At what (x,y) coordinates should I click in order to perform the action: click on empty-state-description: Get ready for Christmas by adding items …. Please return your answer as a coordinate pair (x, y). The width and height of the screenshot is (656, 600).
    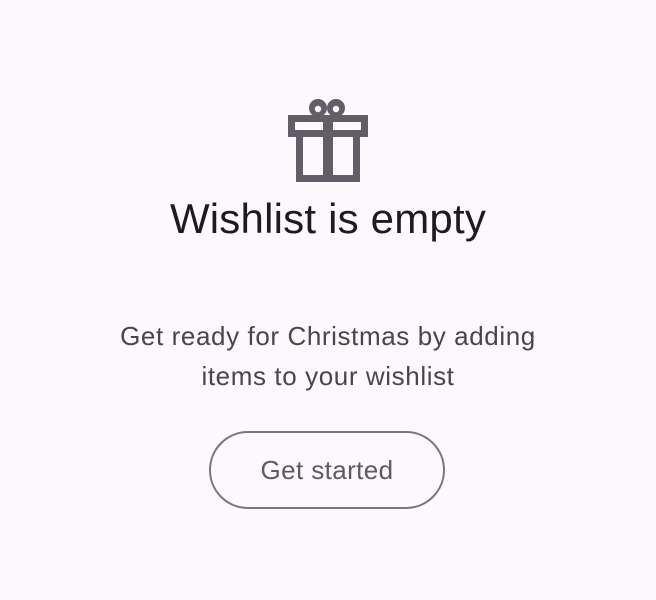
    Looking at the image, I should click on (328, 356).